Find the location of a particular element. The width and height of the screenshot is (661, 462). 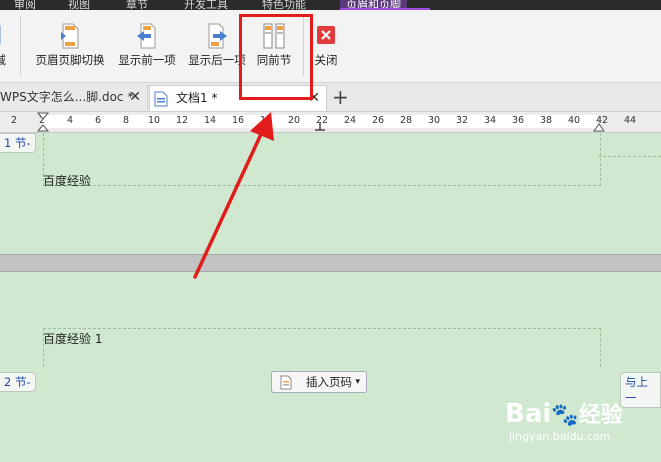

baidu-watermark: Bai🐾经验 jingyan.baidu.com is located at coordinates (564, 421).